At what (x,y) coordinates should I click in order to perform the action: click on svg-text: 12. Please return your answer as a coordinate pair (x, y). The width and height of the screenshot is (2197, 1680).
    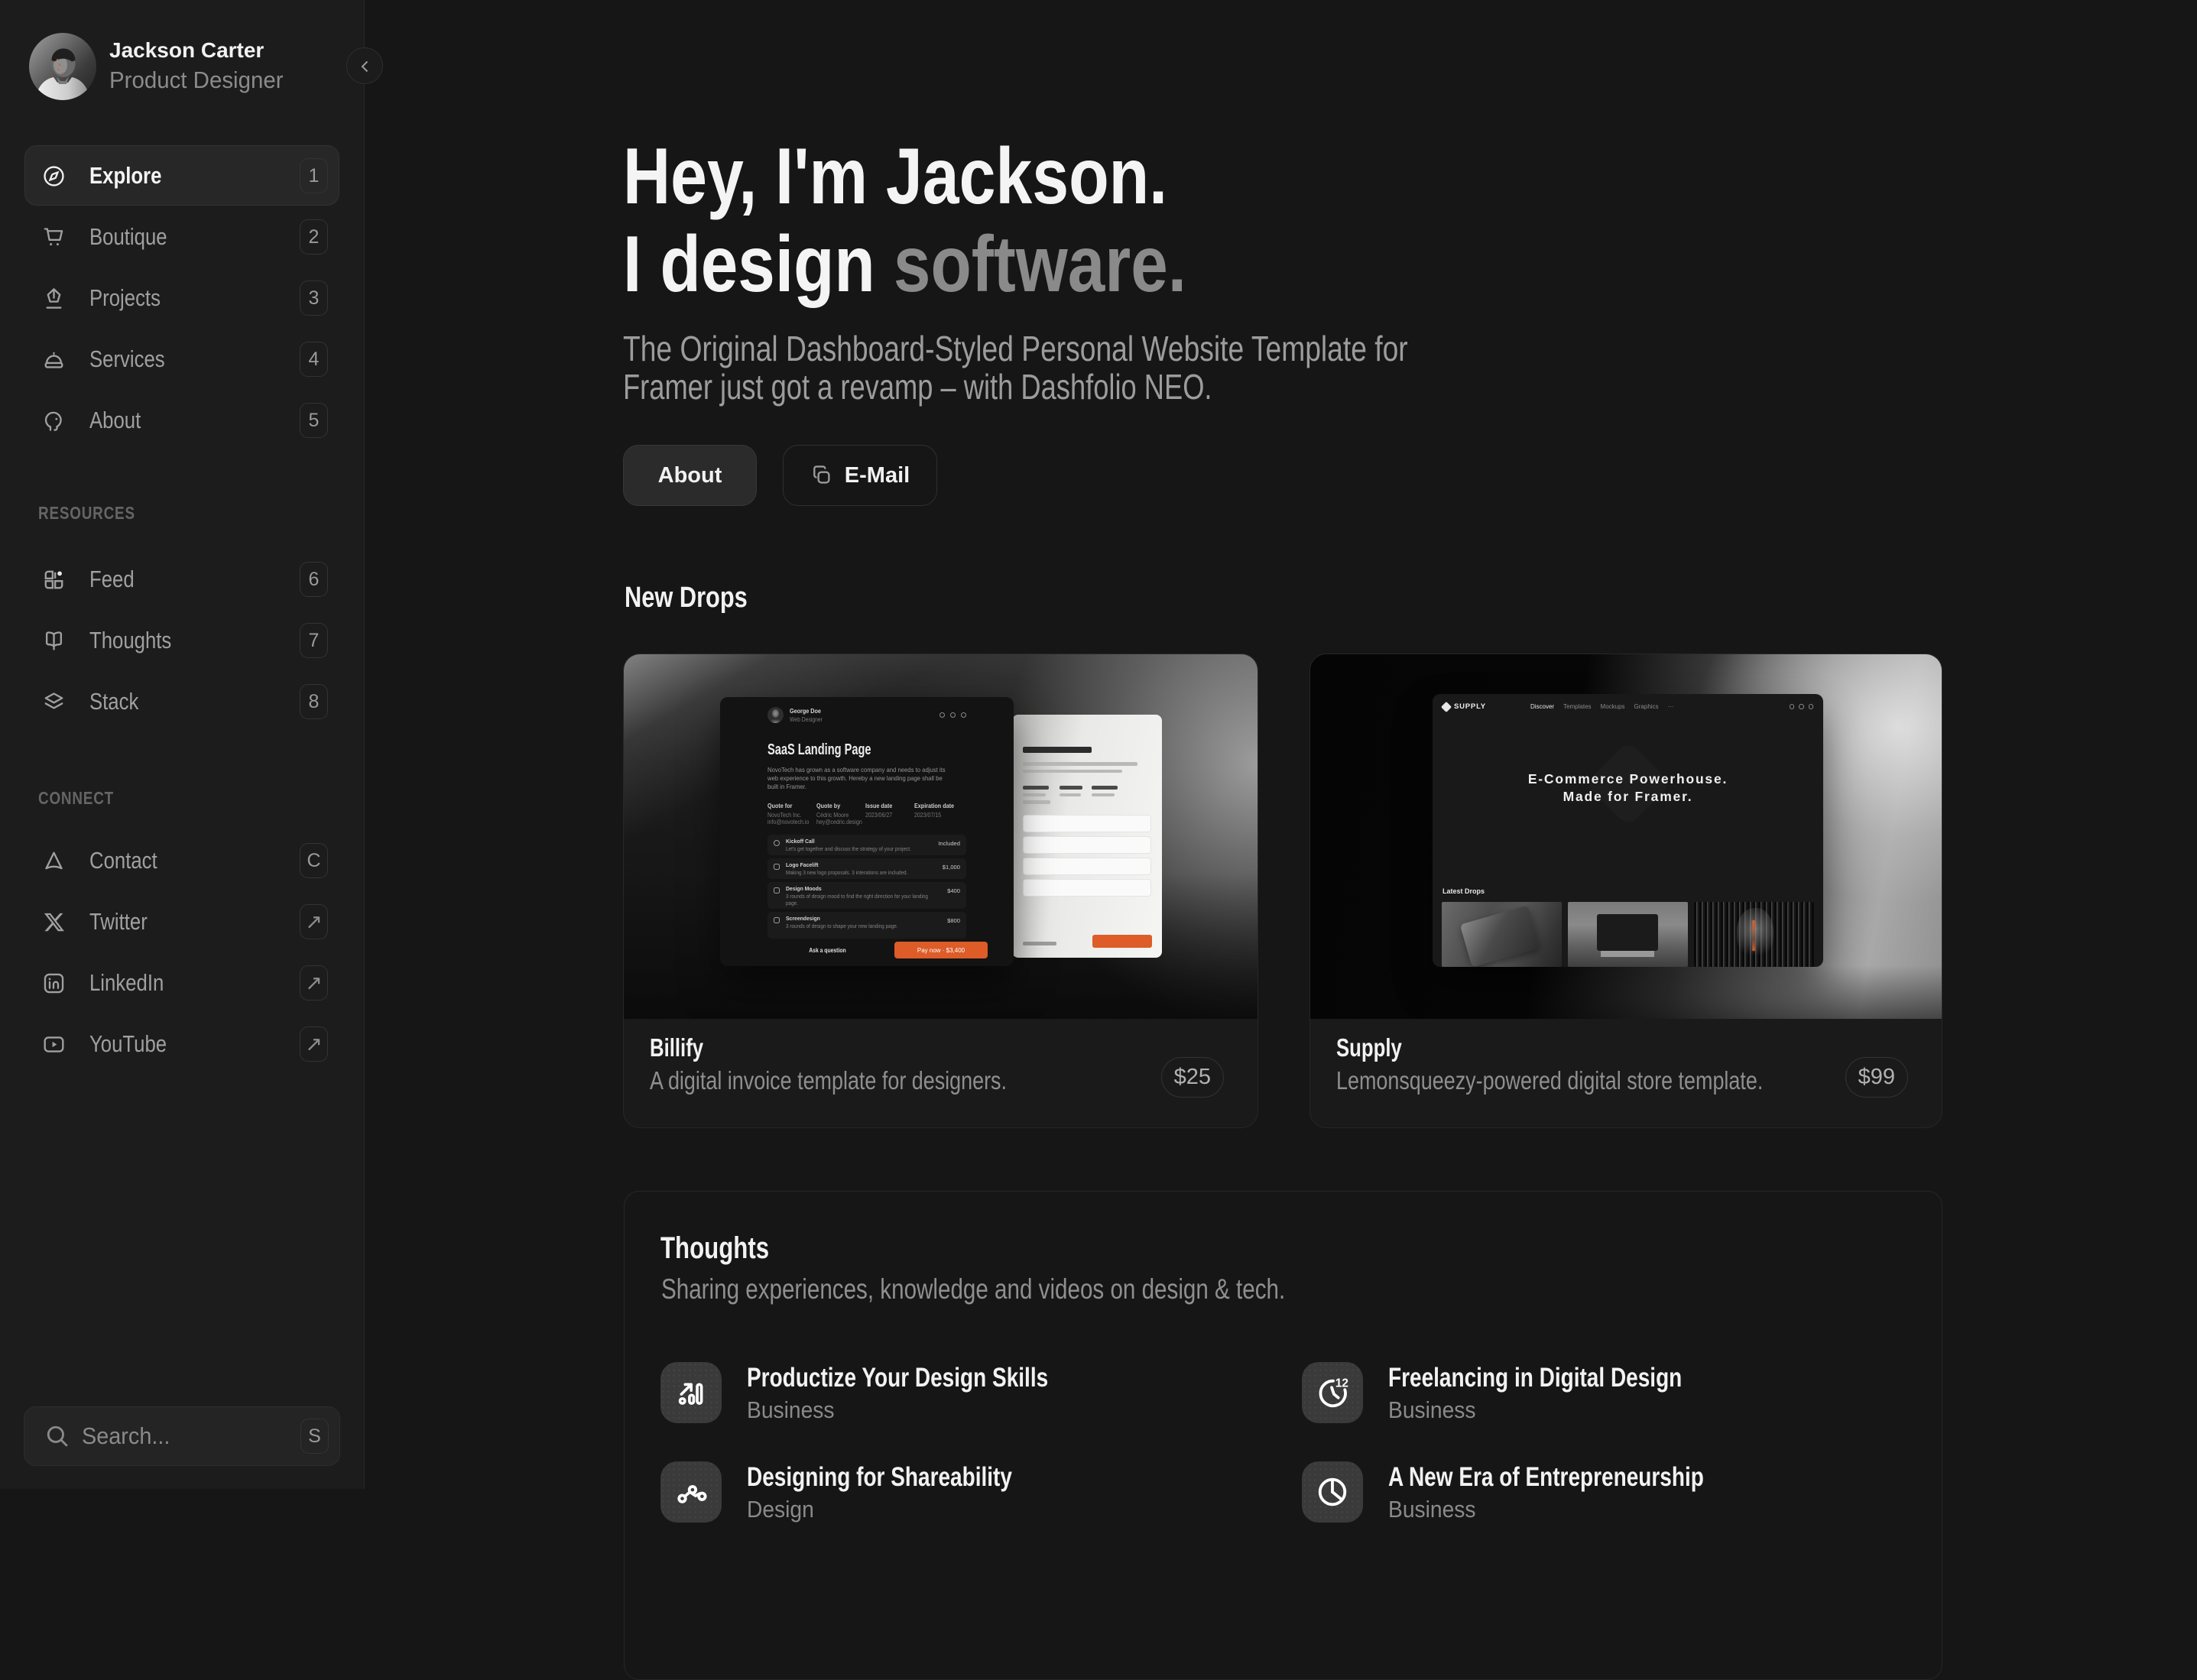
    Looking at the image, I should click on (1341, 1383).